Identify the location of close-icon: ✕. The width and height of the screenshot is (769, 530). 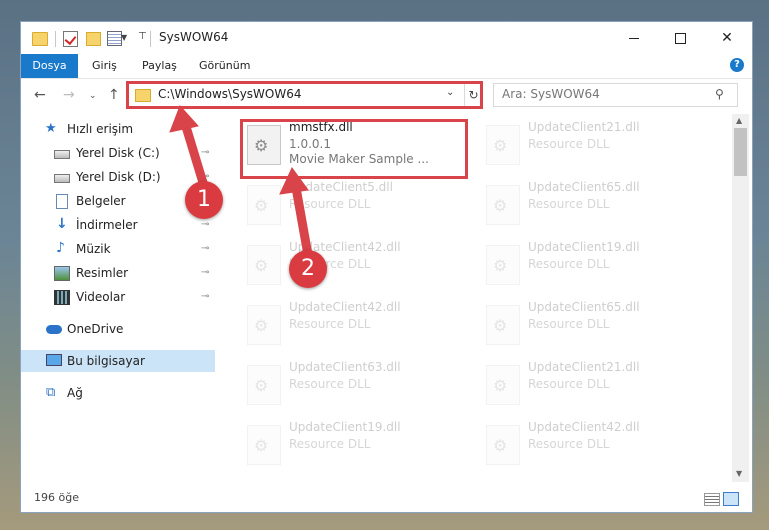
(727, 38).